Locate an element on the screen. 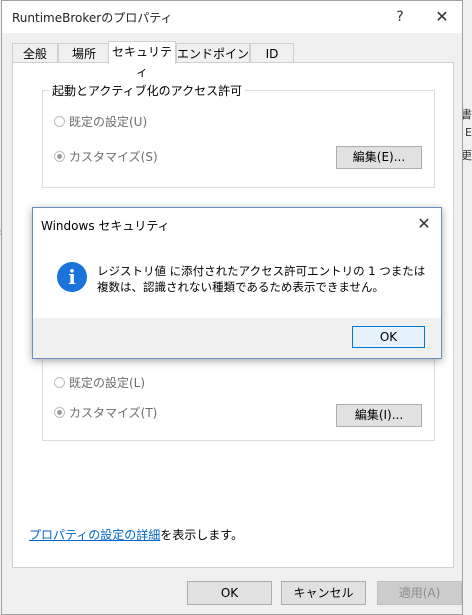  radio-label: カスタマイズ(T) is located at coordinates (113, 413).